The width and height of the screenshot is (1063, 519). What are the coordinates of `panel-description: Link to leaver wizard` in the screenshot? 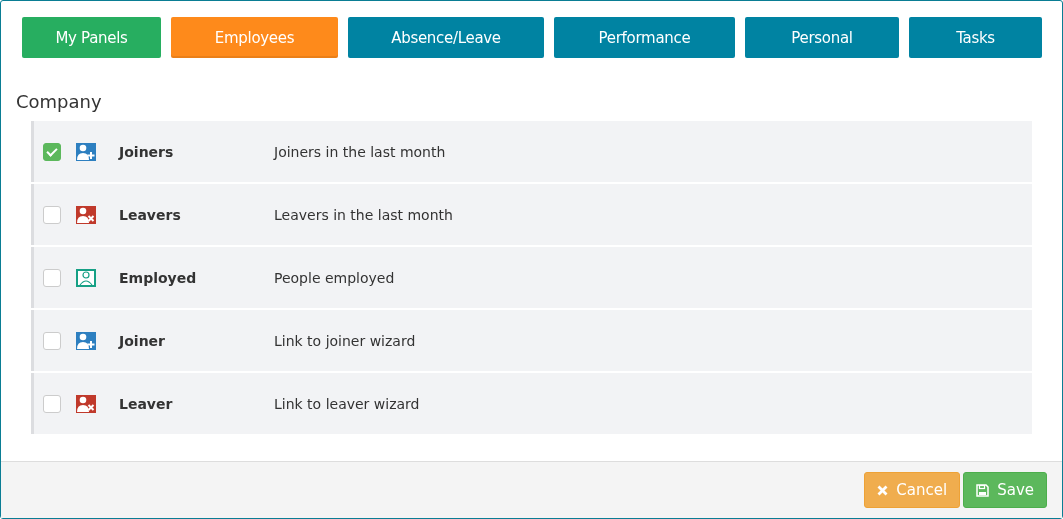 It's located at (347, 403).